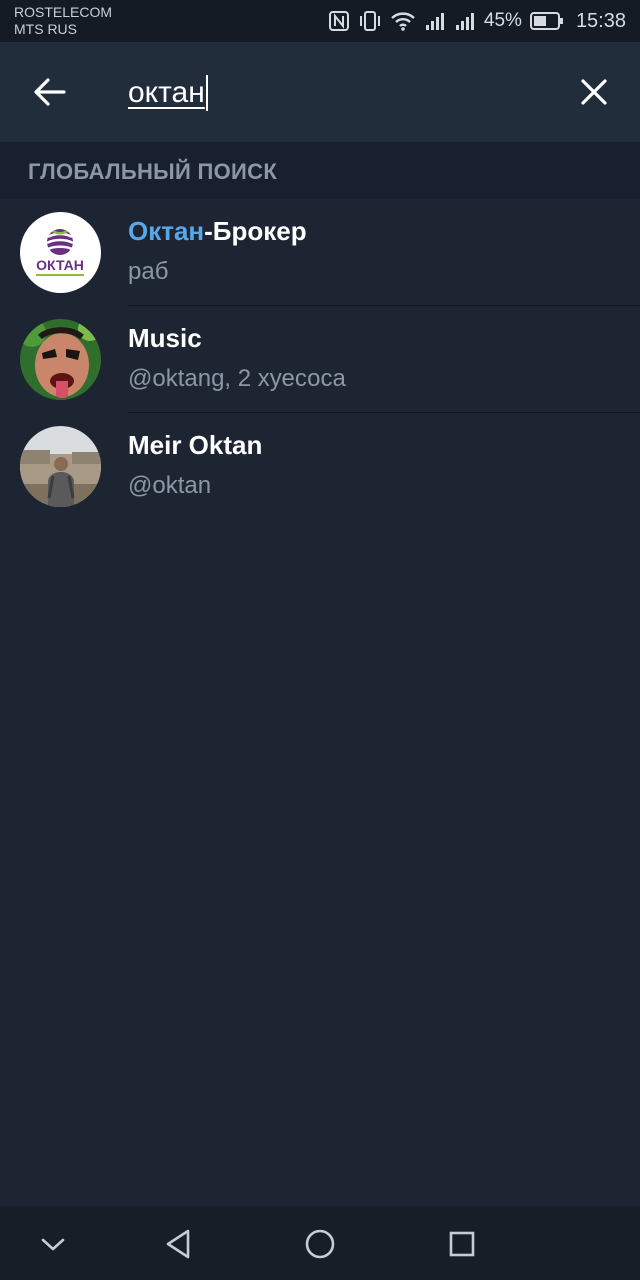 Image resolution: width=640 pixels, height=1280 pixels. Describe the element at coordinates (320, 252) in the screenshot. I see `list-item: ОКТАН Октан-Брокер раб` at that location.